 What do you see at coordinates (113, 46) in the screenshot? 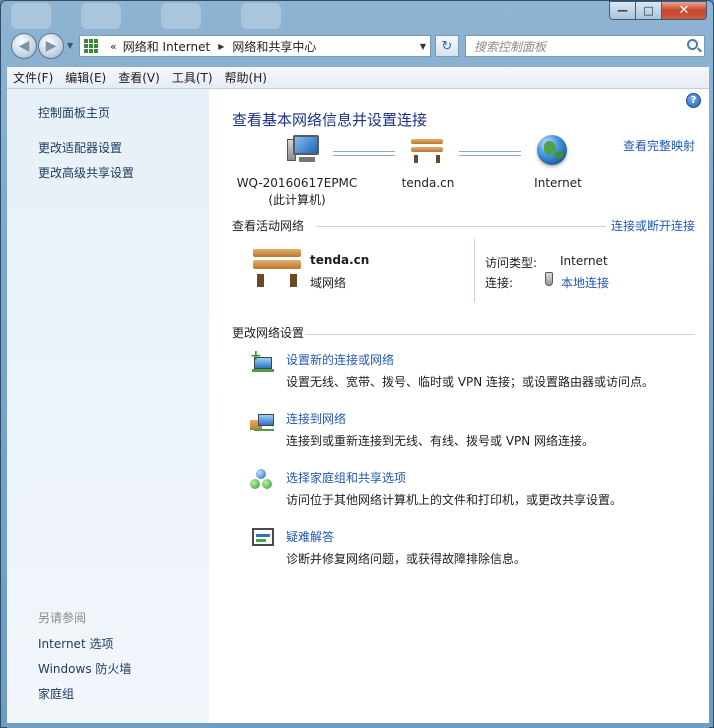
I see `address-overflow: «` at bounding box center [113, 46].